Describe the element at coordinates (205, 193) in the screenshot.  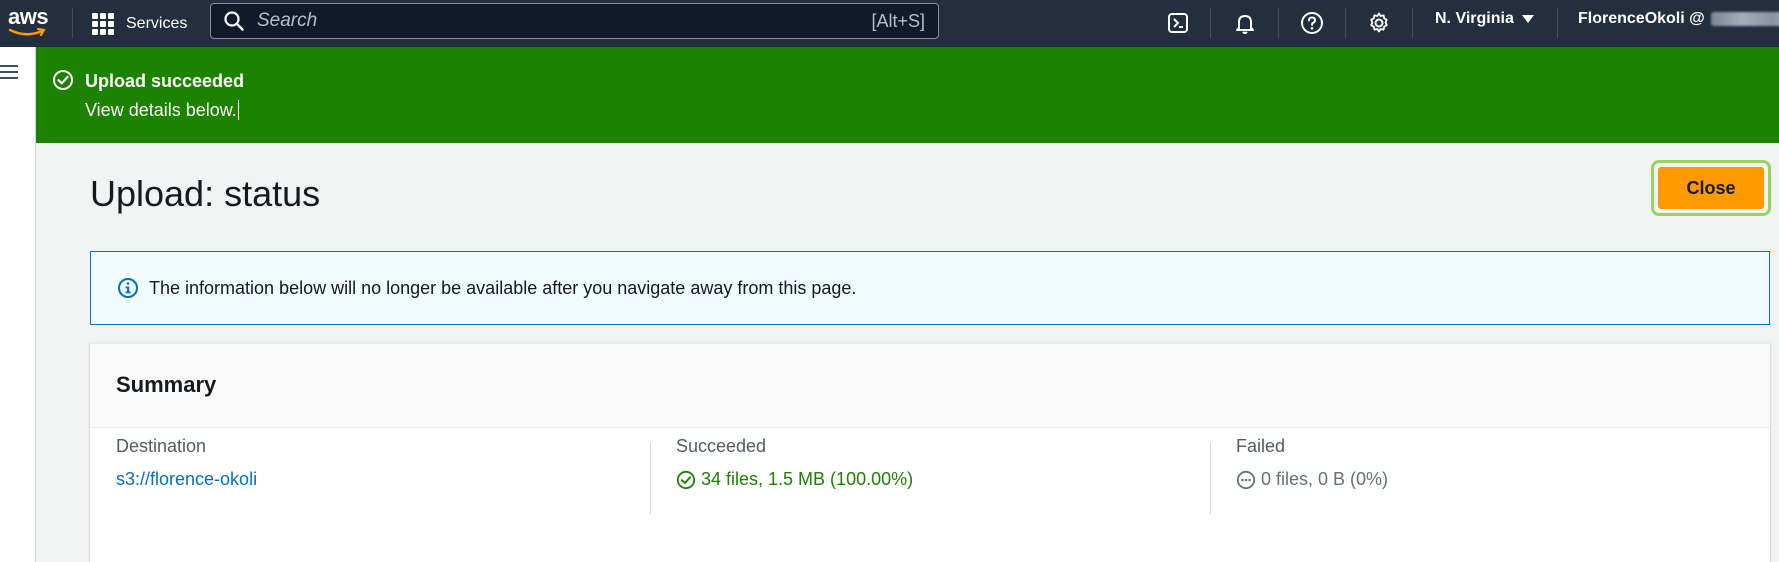
I see `page-title: Upload: status` at that location.